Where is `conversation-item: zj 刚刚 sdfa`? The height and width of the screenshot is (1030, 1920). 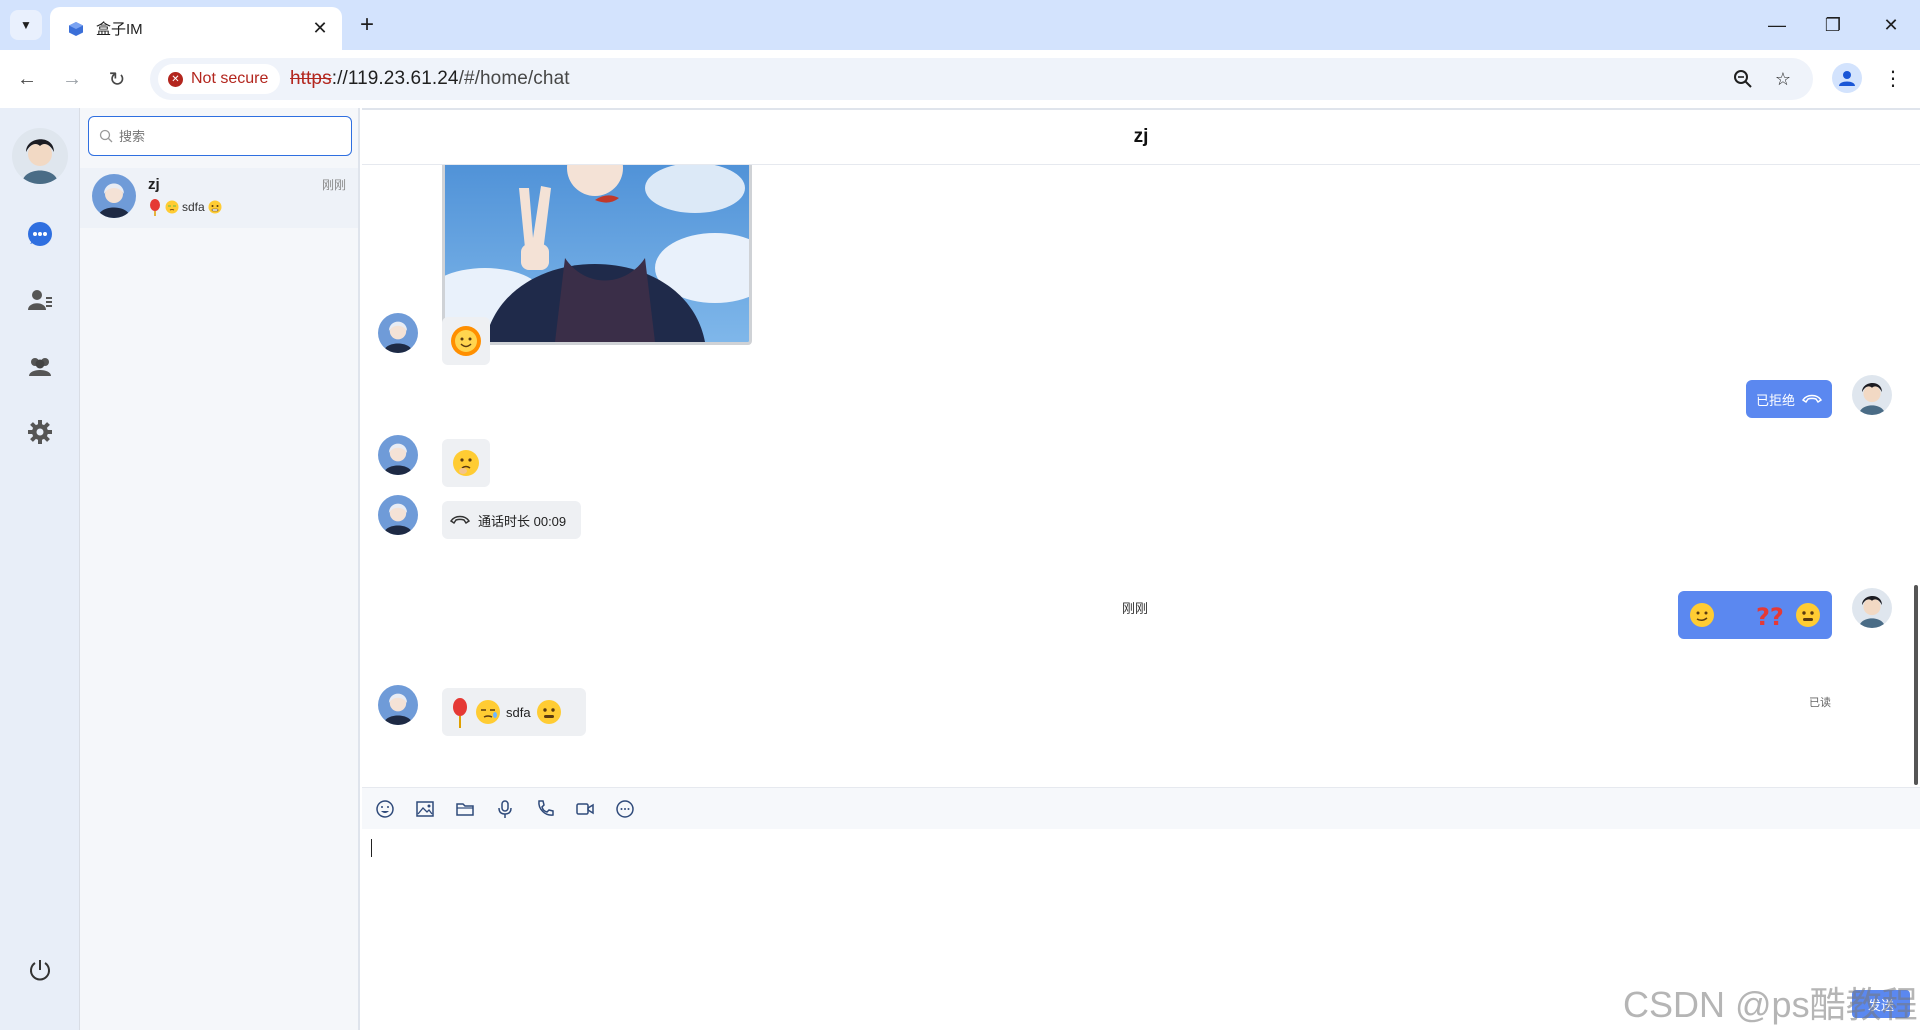
conversation-item: zj 刚刚 sdfa is located at coordinates (219, 198).